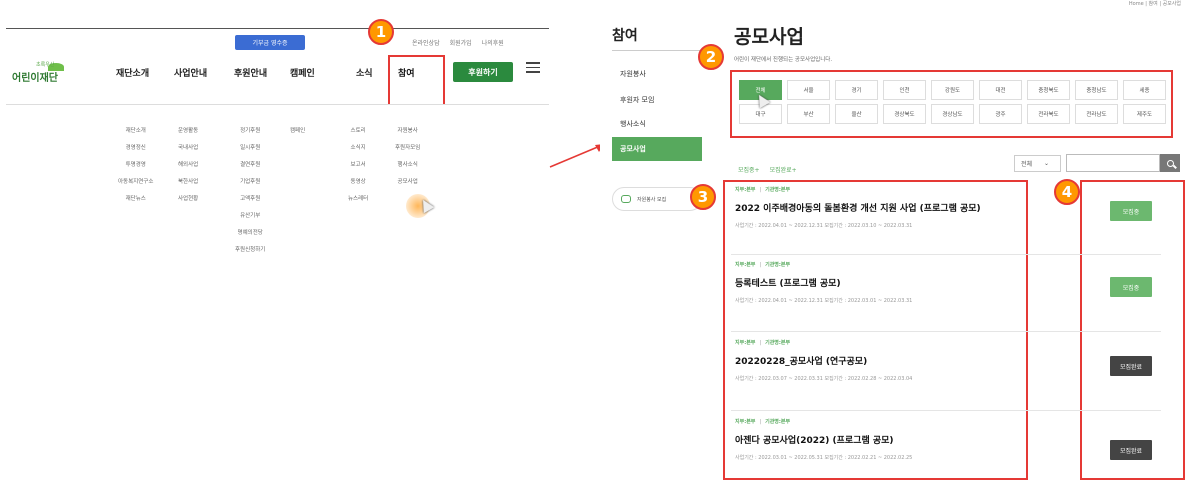 Image resolution: width=1187 pixels, height=480 pixels. I want to click on receipt-button: 기부금 영수증, so click(270, 42).